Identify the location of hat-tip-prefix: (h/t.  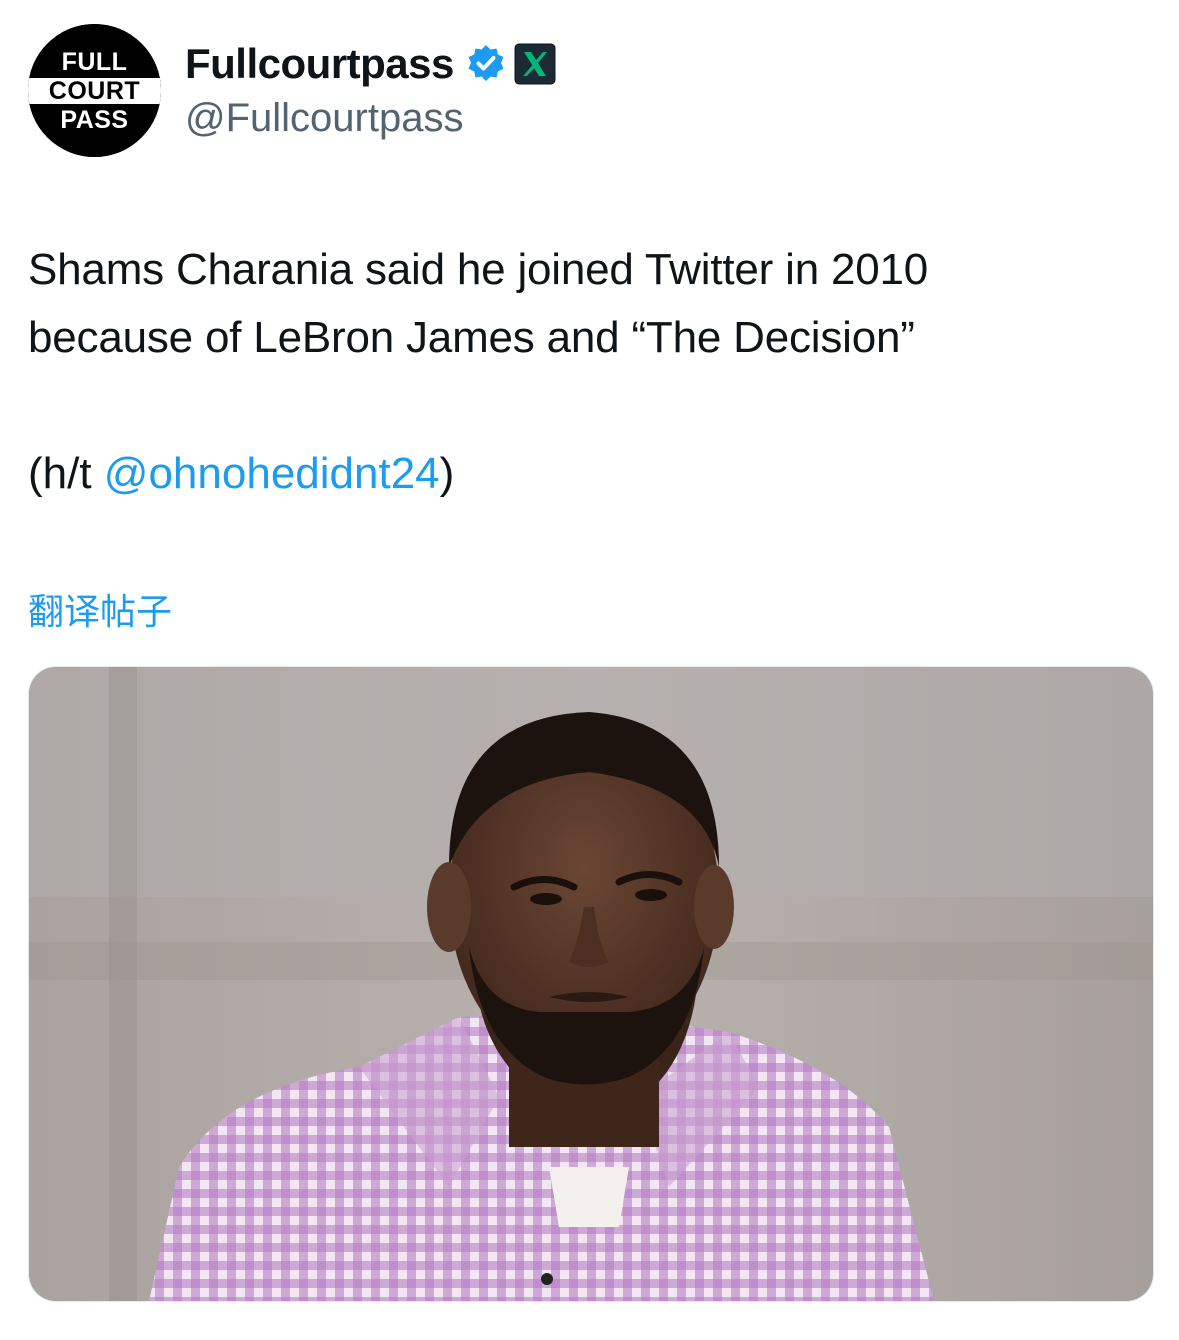
(66, 473).